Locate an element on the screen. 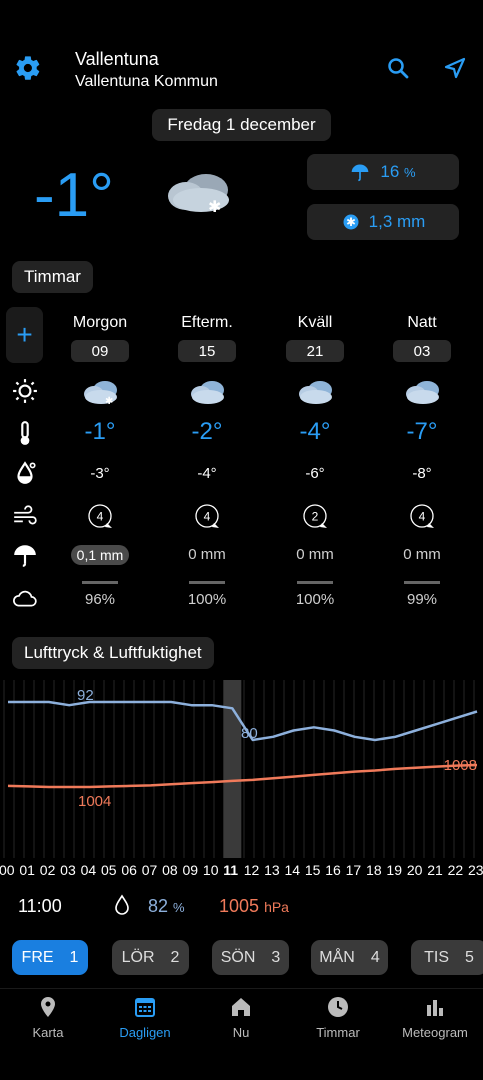 This screenshot has width=483, height=1080. day-name: SÖN is located at coordinates (238, 957).